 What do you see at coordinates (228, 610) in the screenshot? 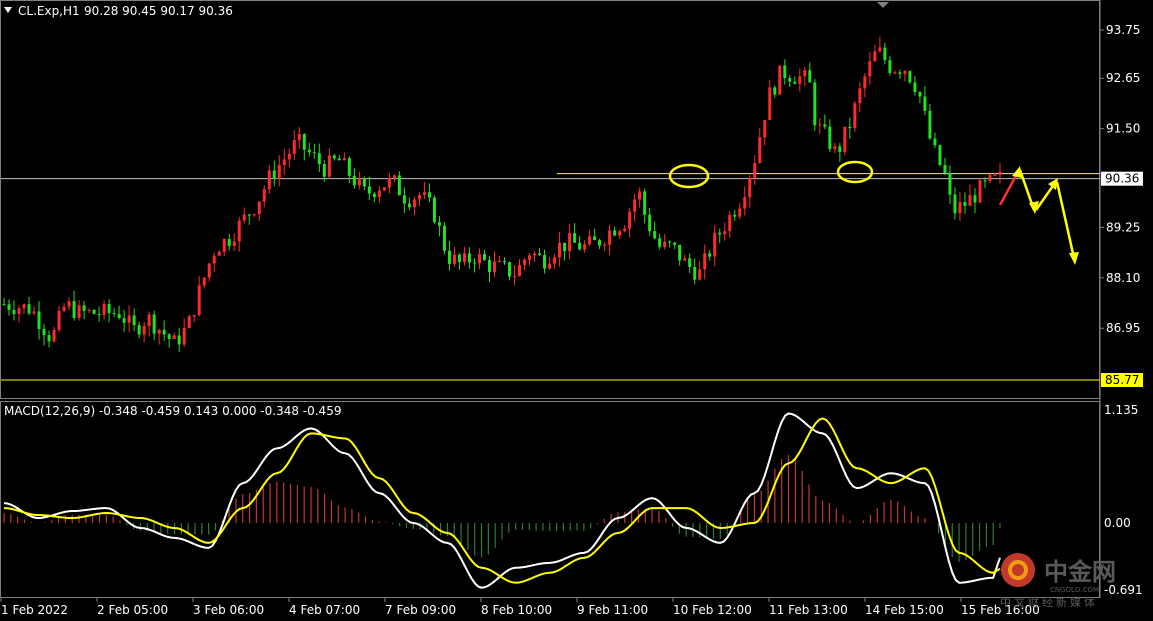
I see `time-tick-label: 3 Feb 06:00` at bounding box center [228, 610].